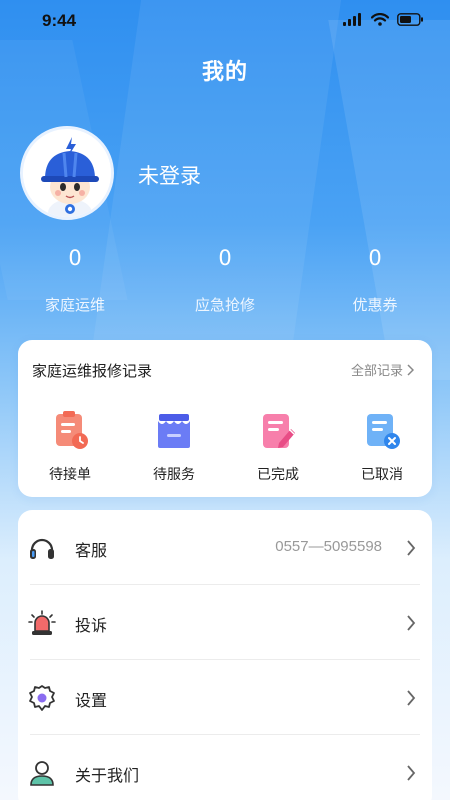 This screenshot has width=450, height=800. I want to click on record-pending-accept: 待接单, so click(70, 447).